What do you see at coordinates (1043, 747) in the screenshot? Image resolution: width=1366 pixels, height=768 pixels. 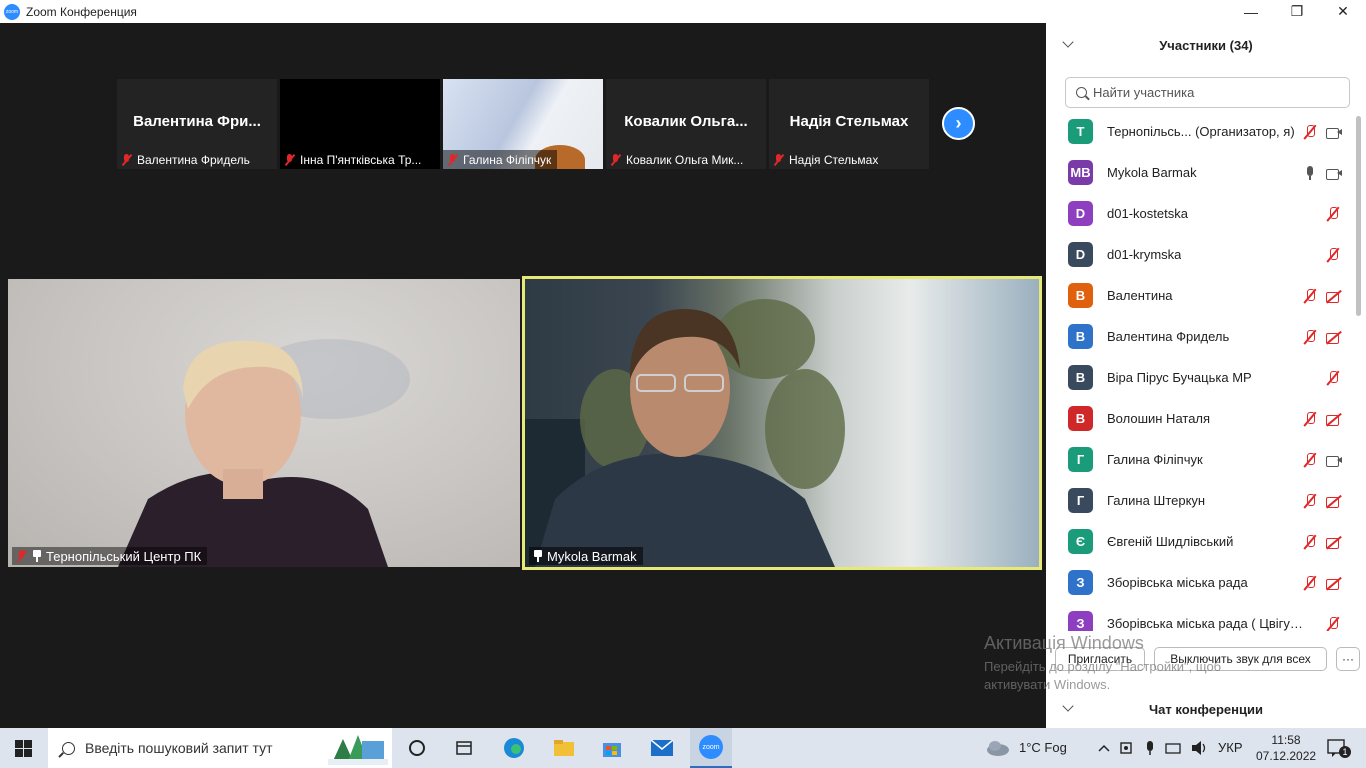 I see `weather-text: 1°C Fog` at bounding box center [1043, 747].